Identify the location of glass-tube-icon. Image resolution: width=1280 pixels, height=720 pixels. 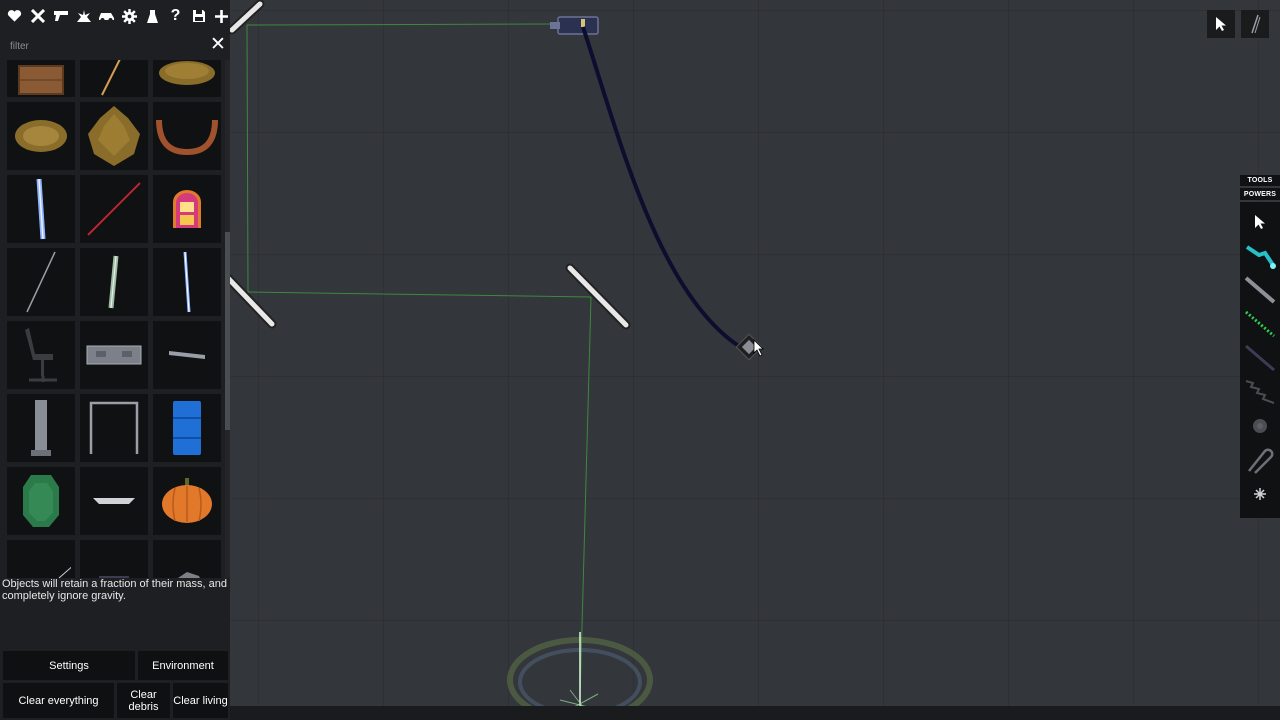
(113, 282).